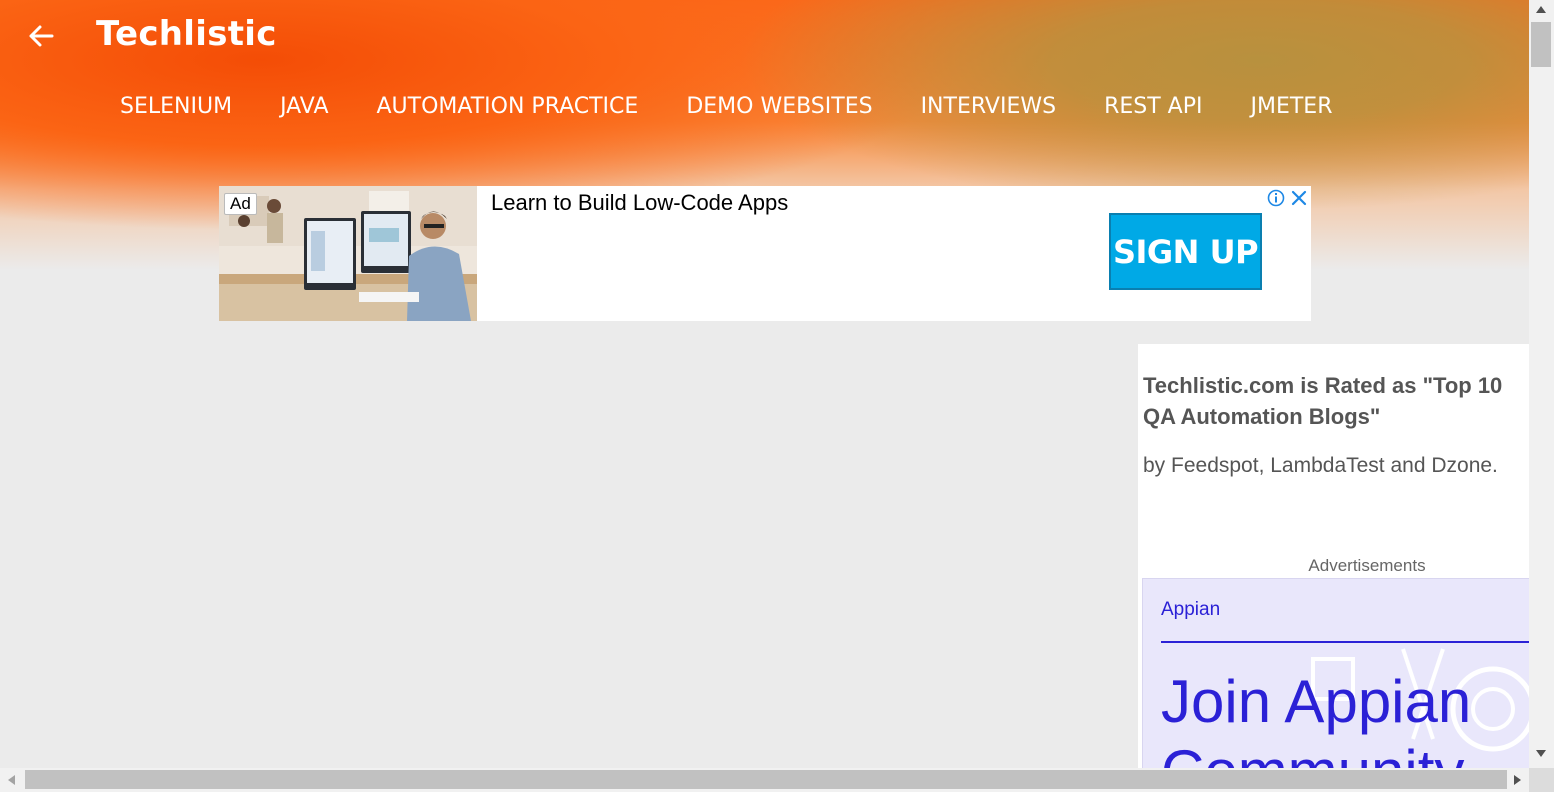 Image resolution: width=1554 pixels, height=792 pixels. What do you see at coordinates (1320, 465) in the screenshot?
I see `rating-byline: by Feedspot, LambdaTest and Dzone.` at bounding box center [1320, 465].